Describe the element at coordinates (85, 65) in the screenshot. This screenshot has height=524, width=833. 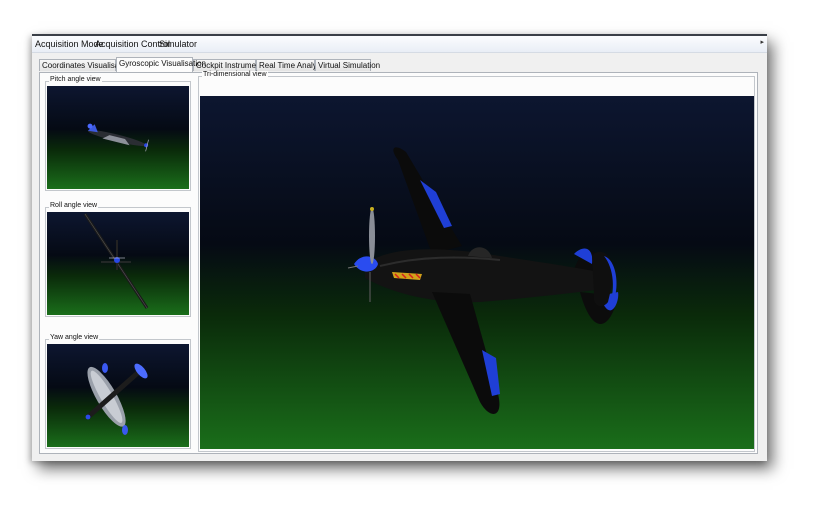
I see `tab-coordinates-visualisation: Coordinates Visualisation` at that location.